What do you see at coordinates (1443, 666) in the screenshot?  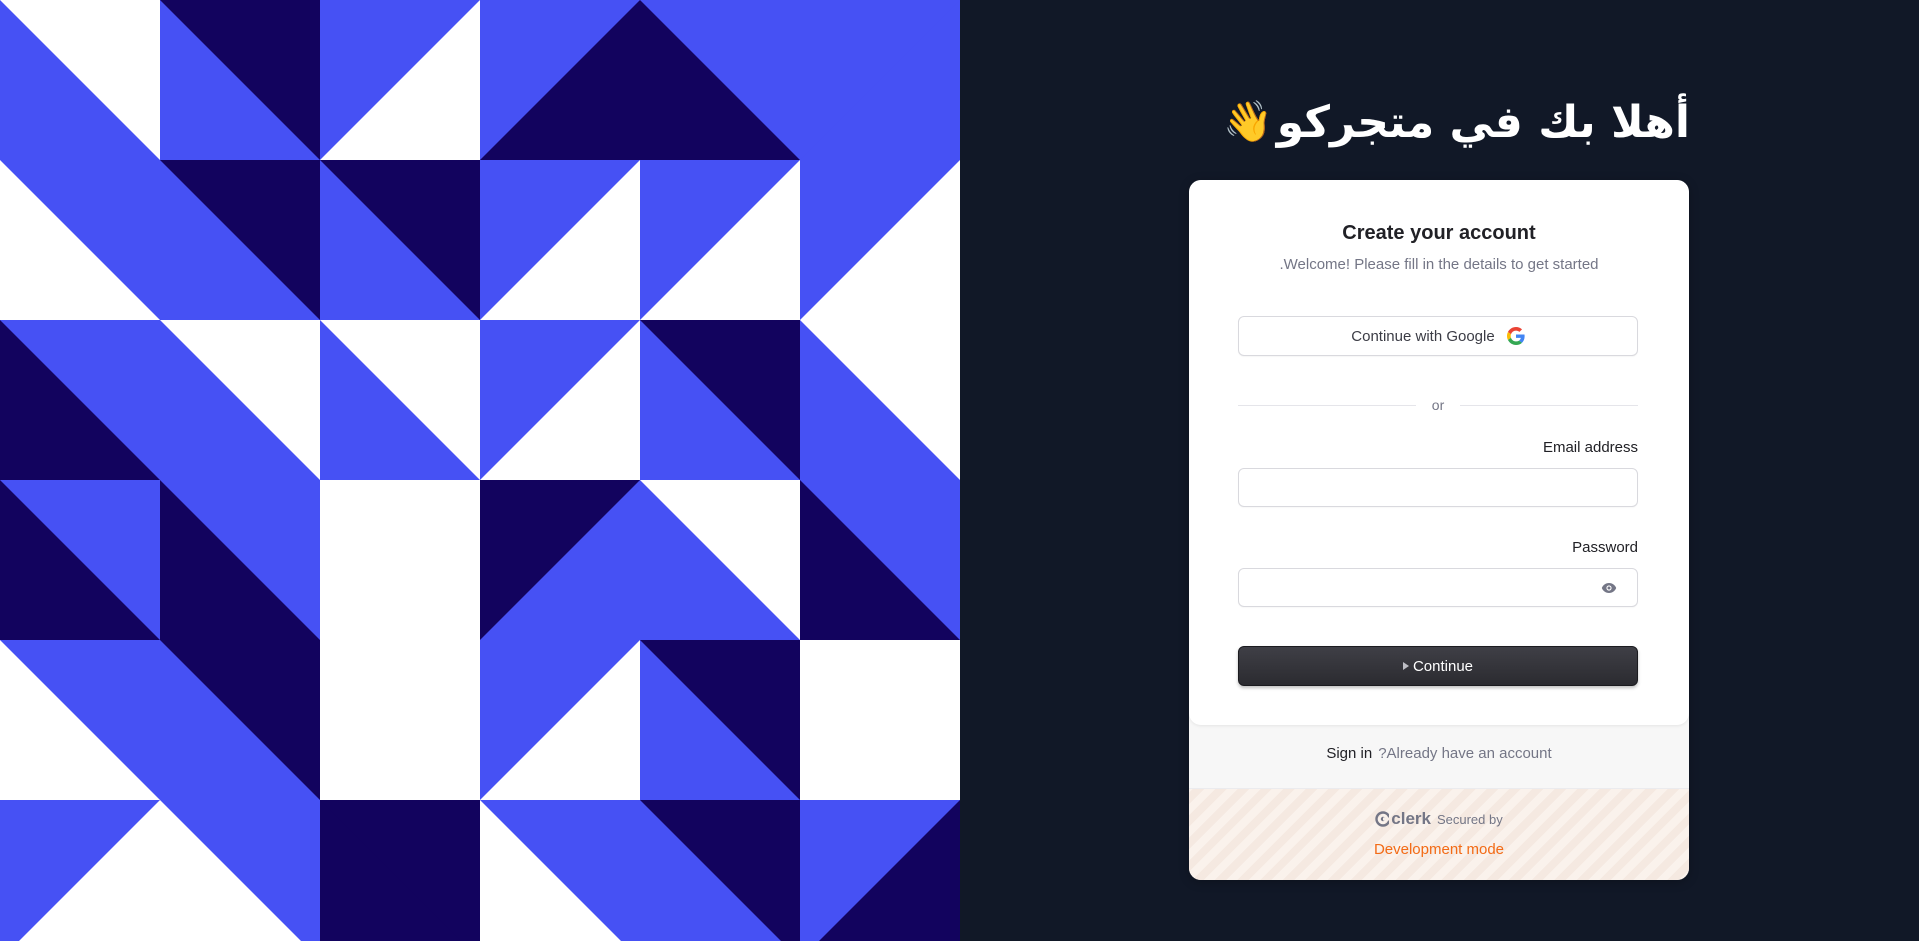 I see `continue-button-label: Continue` at bounding box center [1443, 666].